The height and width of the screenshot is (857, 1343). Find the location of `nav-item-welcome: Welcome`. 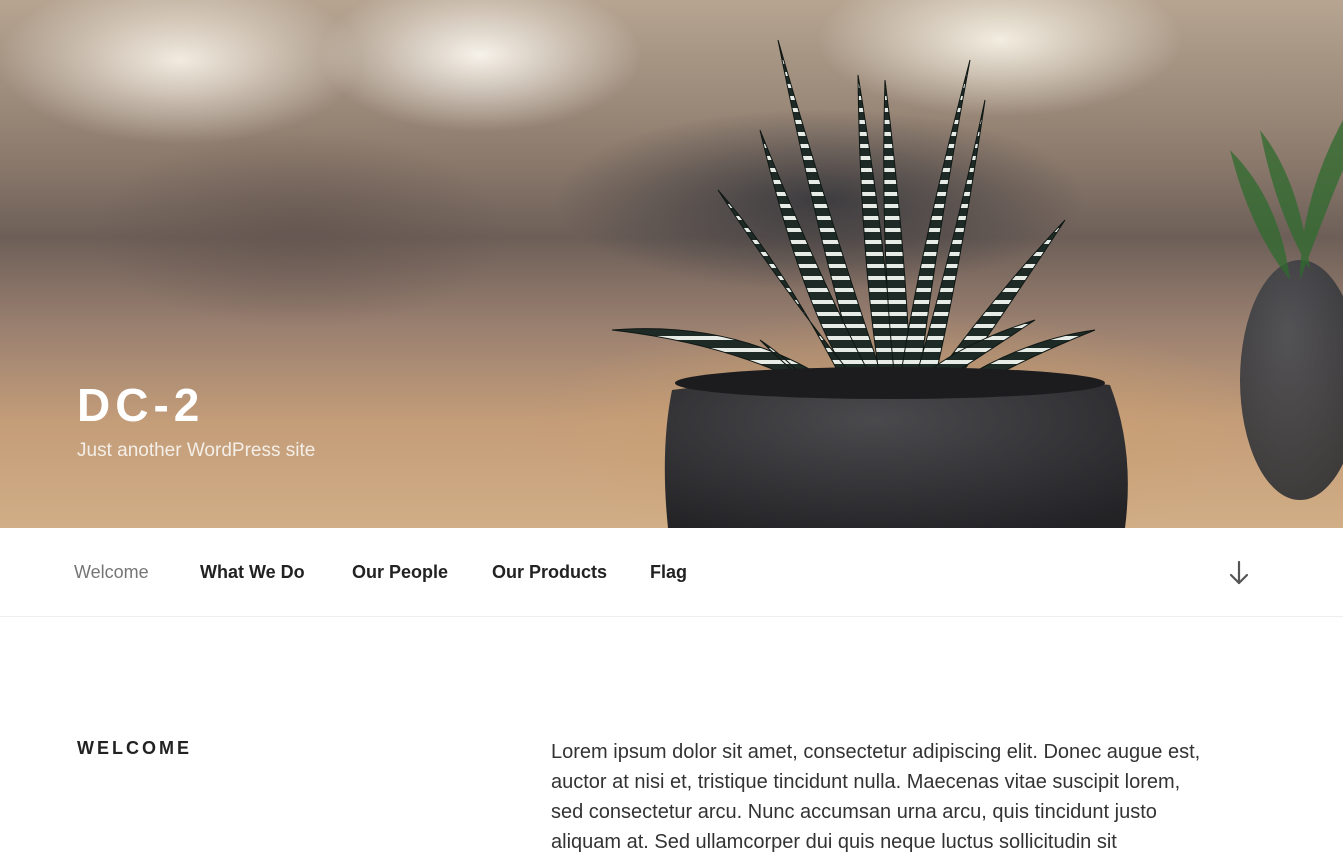

nav-item-welcome: Welcome is located at coordinates (111, 572).